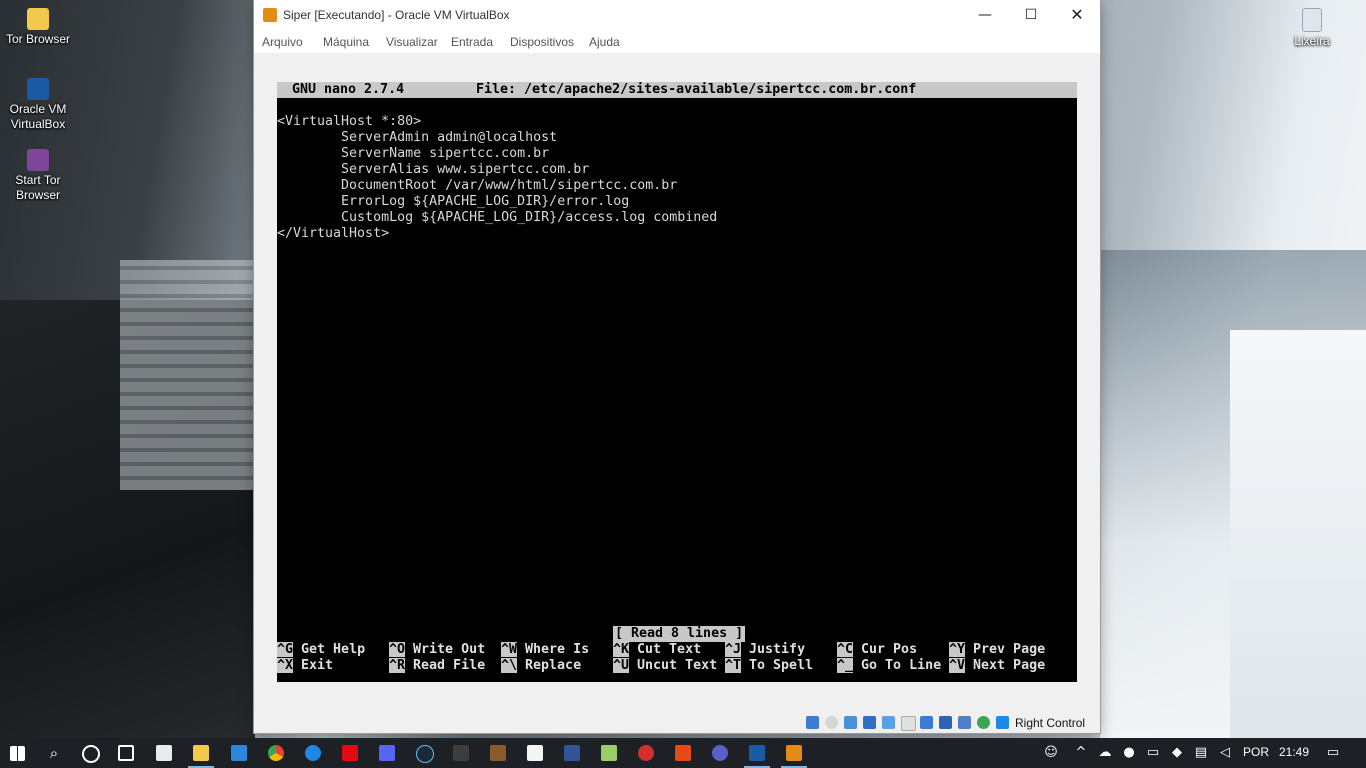  What do you see at coordinates (164, 753) in the screenshot?
I see `store-icon` at bounding box center [164, 753].